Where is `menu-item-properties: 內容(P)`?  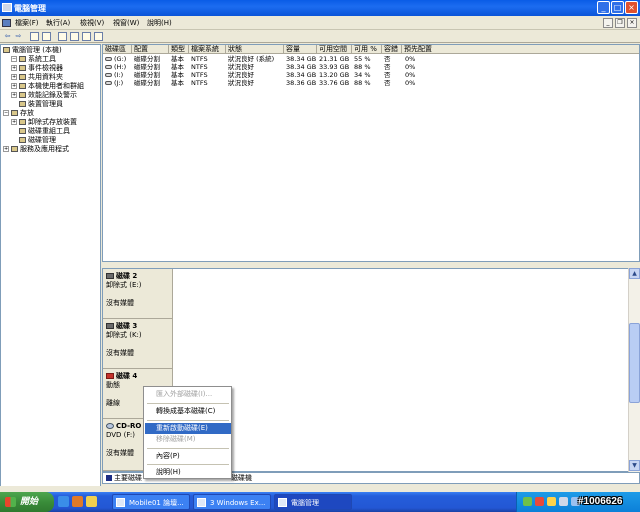 menu-item-properties: 內容(P) is located at coordinates (188, 456).